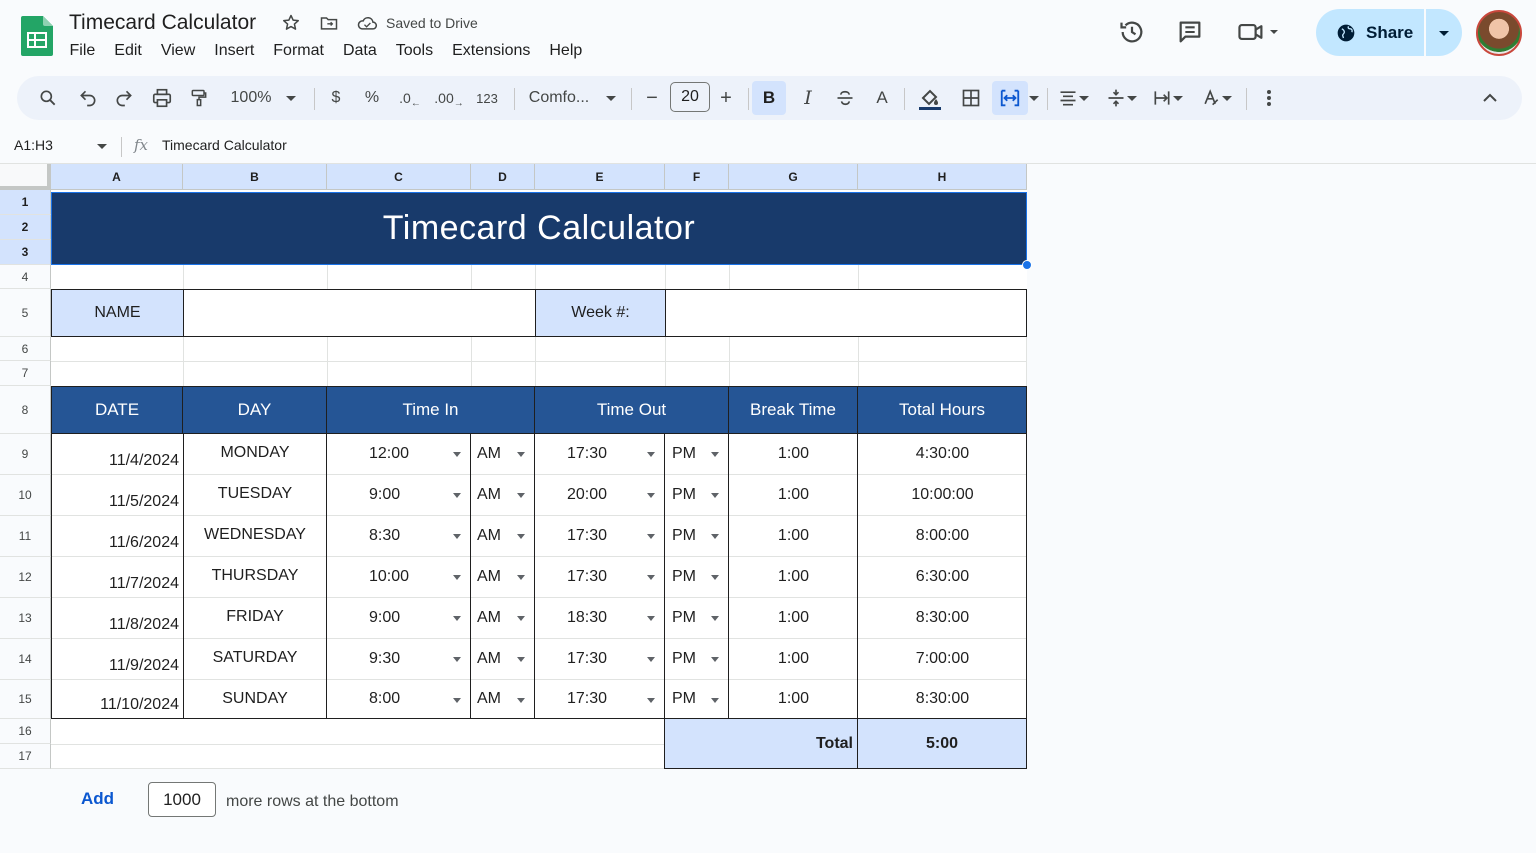 This screenshot has width=1536, height=853. What do you see at coordinates (503, 177) in the screenshot?
I see `column-header-d: D` at bounding box center [503, 177].